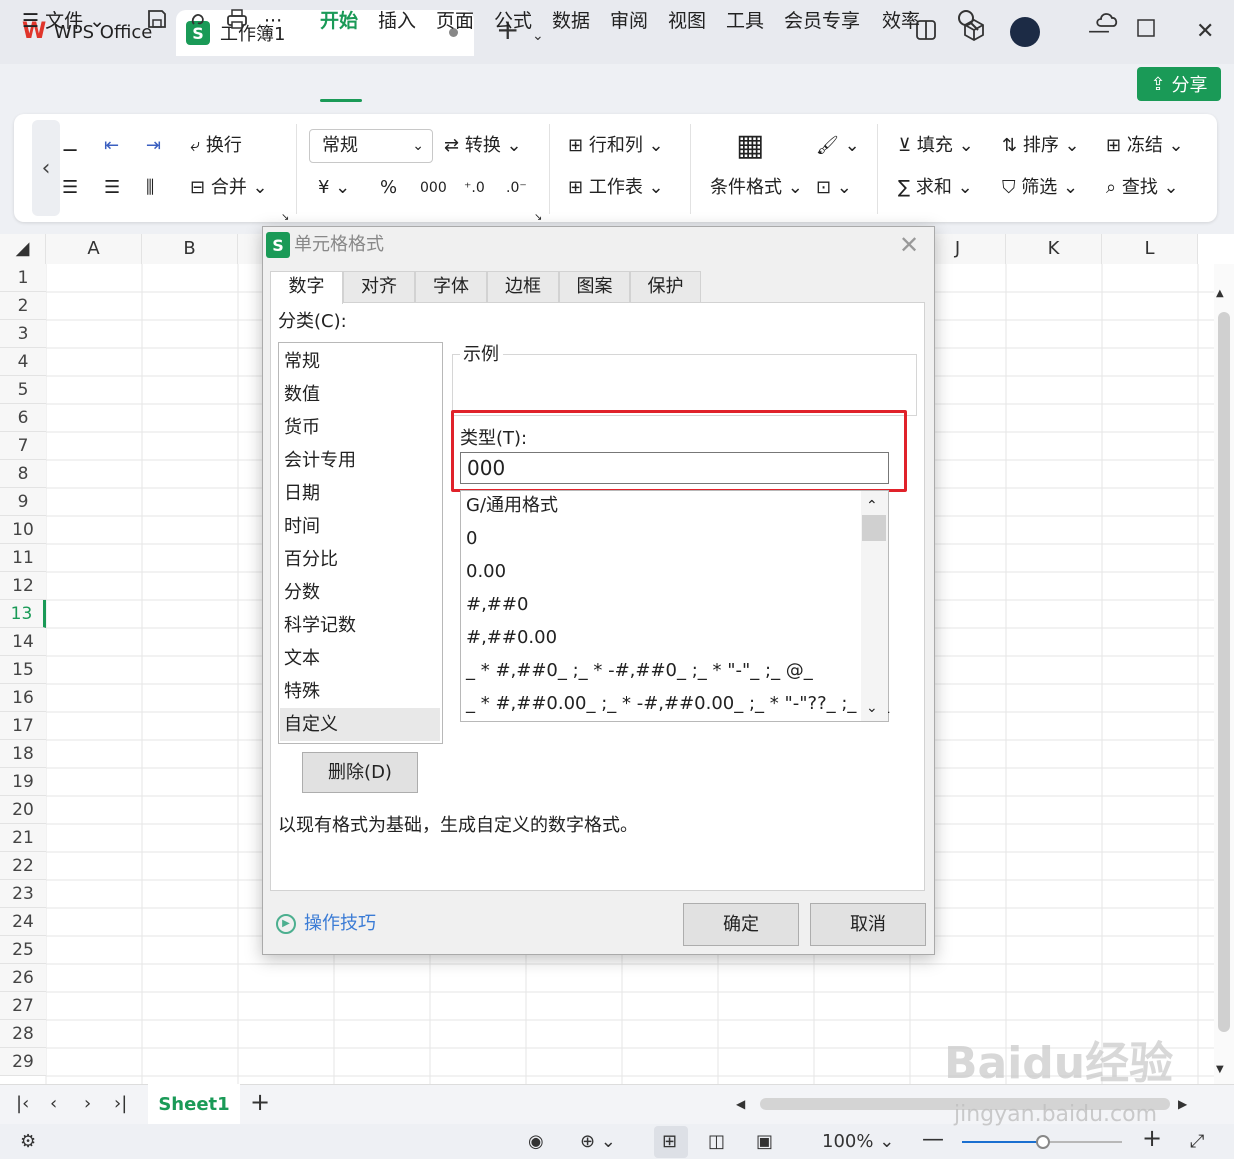 The image size is (1234, 1159). Describe the element at coordinates (23, 362) in the screenshot. I see `row-header: 4` at that location.